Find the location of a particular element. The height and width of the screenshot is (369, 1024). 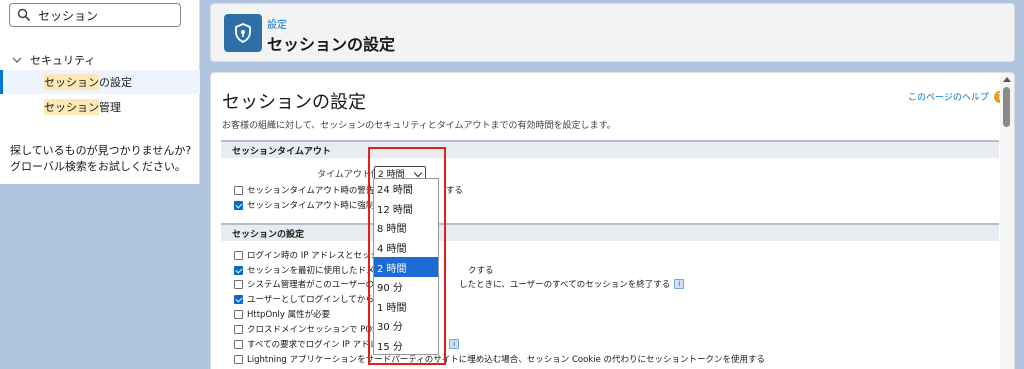

not-found-line2: グローバル検索をお試しください。 is located at coordinates (98, 166).